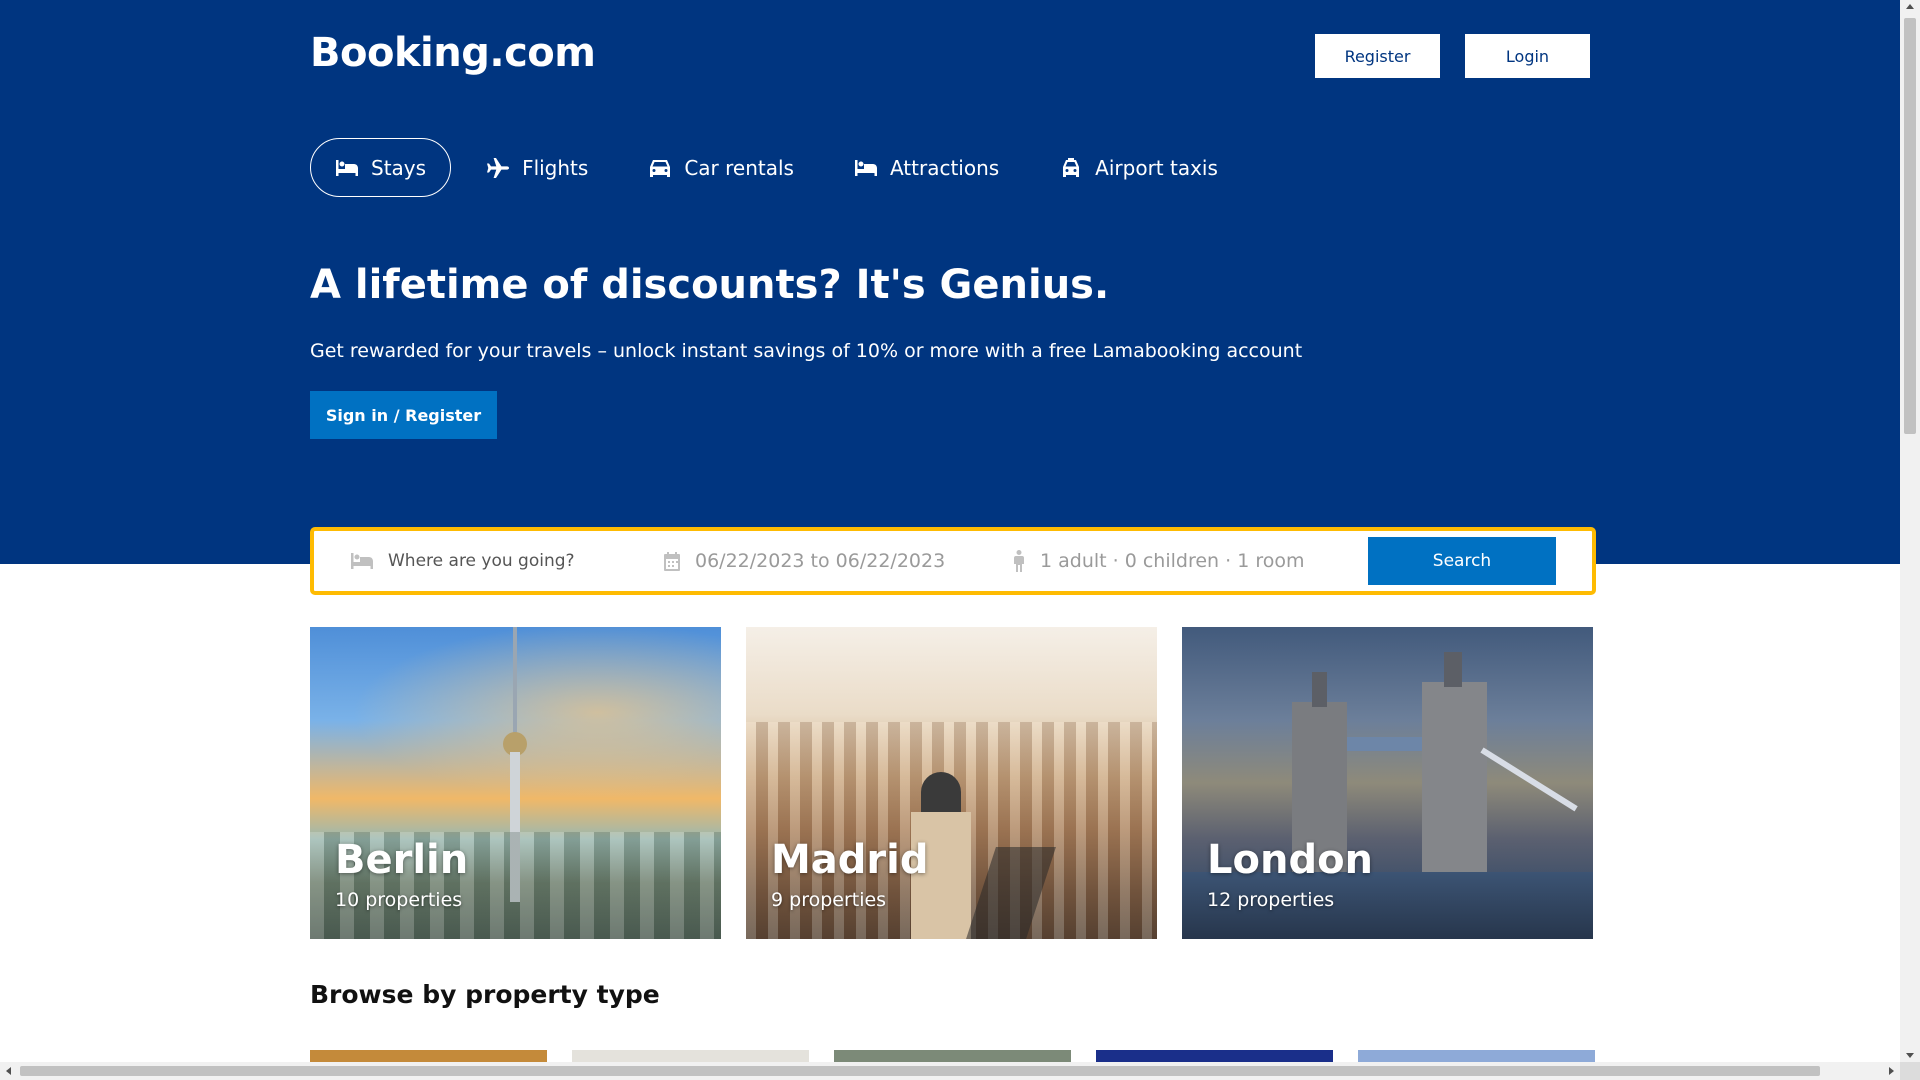  I want to click on scroll-left-icon, so click(8, 1071).